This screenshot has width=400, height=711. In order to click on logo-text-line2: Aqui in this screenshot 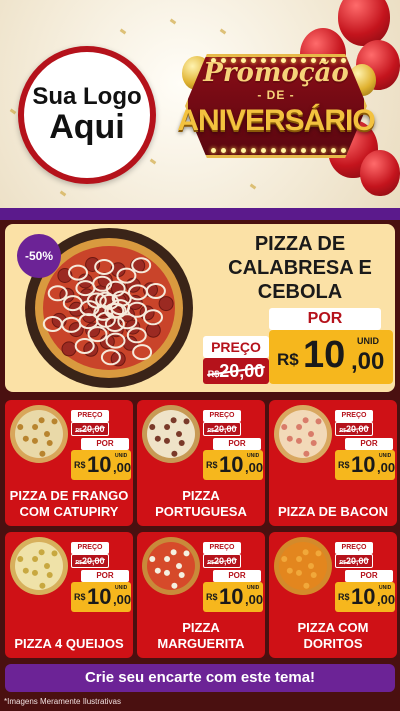, I will do `click(87, 127)`.